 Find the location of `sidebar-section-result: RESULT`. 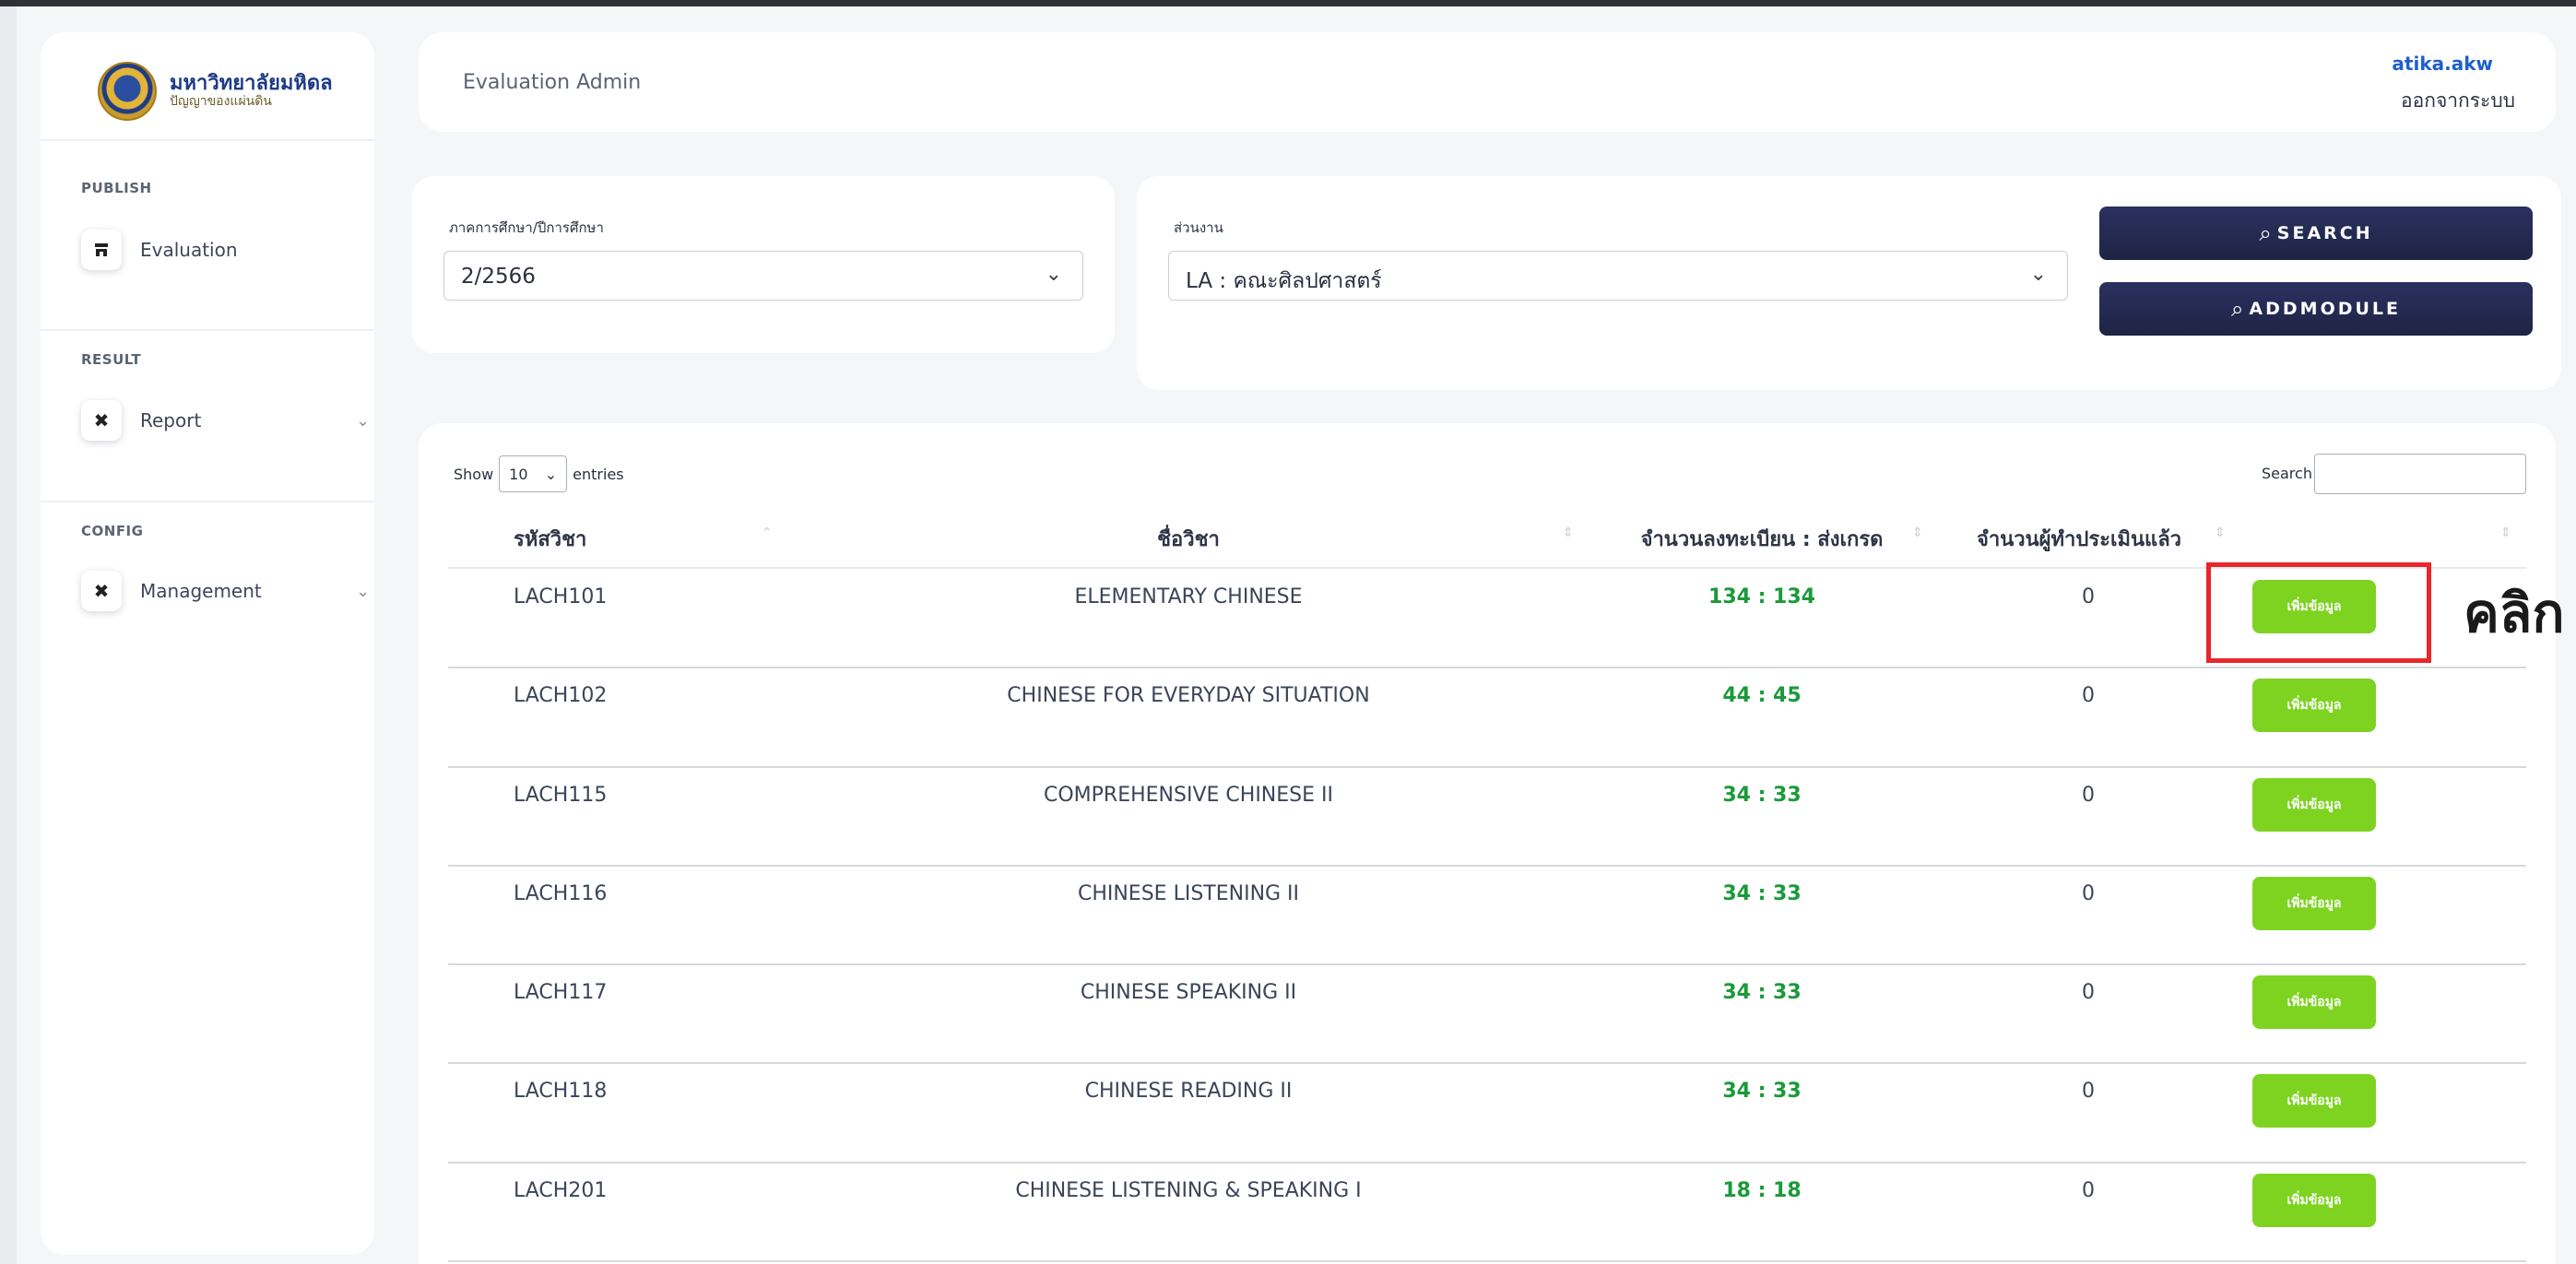

sidebar-section-result: RESULT is located at coordinates (111, 359).